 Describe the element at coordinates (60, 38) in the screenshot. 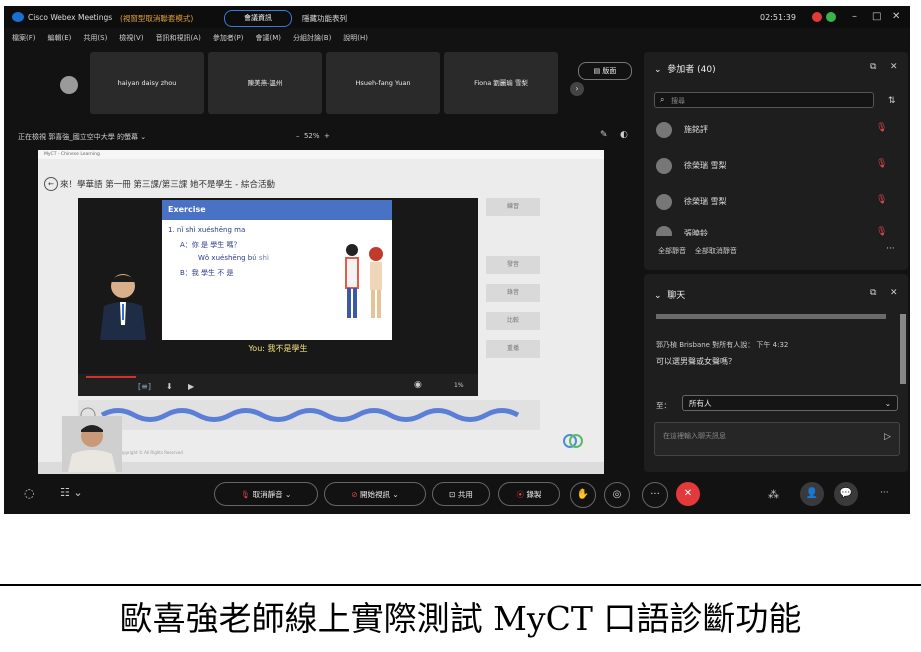

I see `menu-edit: 編輯(E)` at that location.